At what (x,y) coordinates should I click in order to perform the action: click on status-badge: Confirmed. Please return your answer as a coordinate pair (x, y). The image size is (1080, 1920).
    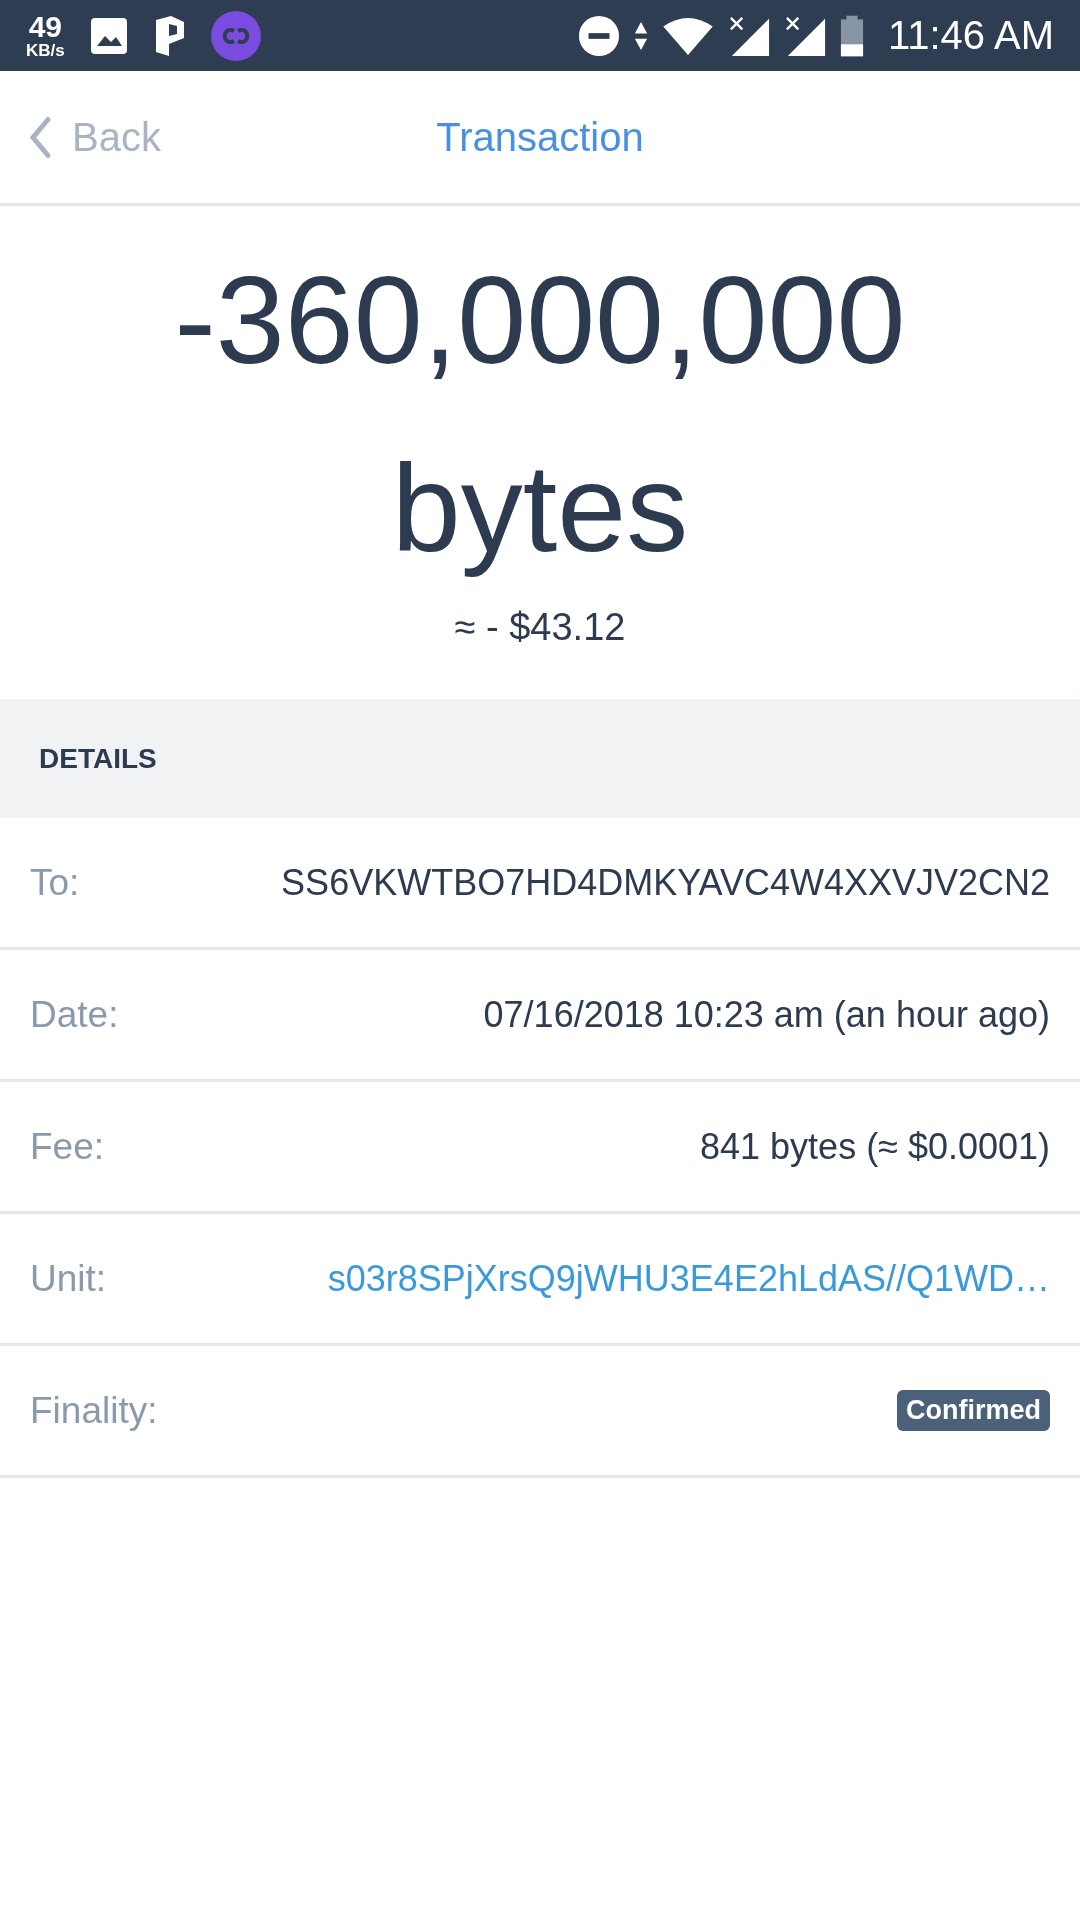
    Looking at the image, I should click on (973, 1410).